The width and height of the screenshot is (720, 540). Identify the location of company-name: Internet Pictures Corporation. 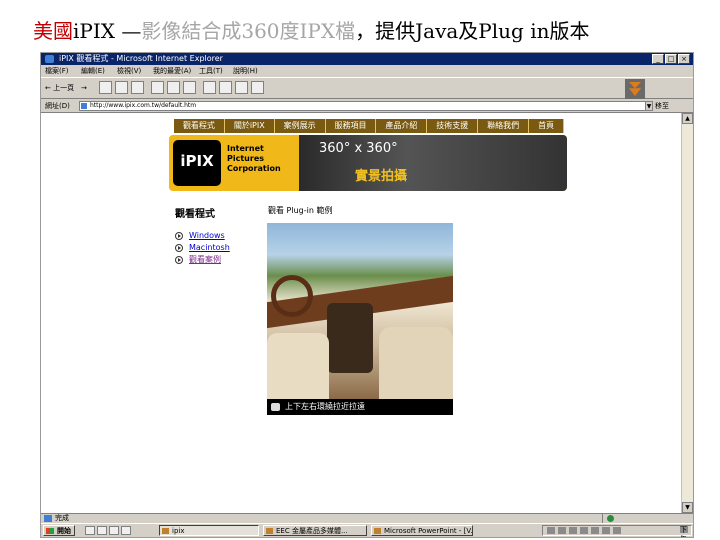
(254, 158).